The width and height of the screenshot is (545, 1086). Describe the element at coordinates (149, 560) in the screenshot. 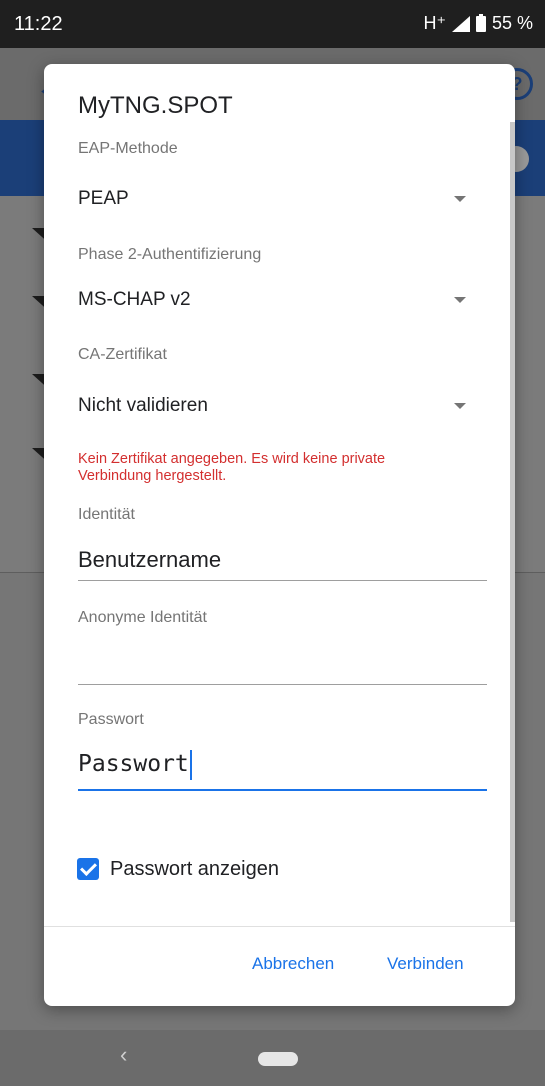

I see `identity-input: Benutzername` at that location.